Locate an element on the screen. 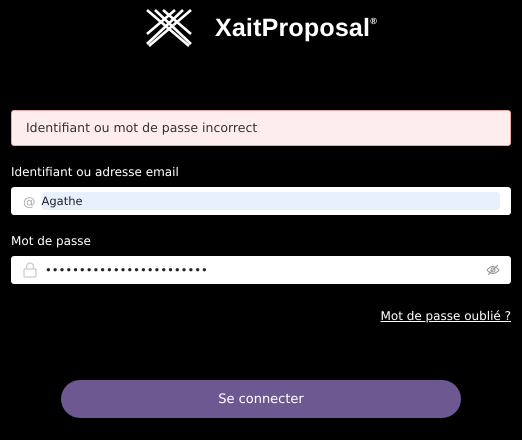 The height and width of the screenshot is (440, 522). forgot-password-link: Mot de passe oublié ? is located at coordinates (445, 316).